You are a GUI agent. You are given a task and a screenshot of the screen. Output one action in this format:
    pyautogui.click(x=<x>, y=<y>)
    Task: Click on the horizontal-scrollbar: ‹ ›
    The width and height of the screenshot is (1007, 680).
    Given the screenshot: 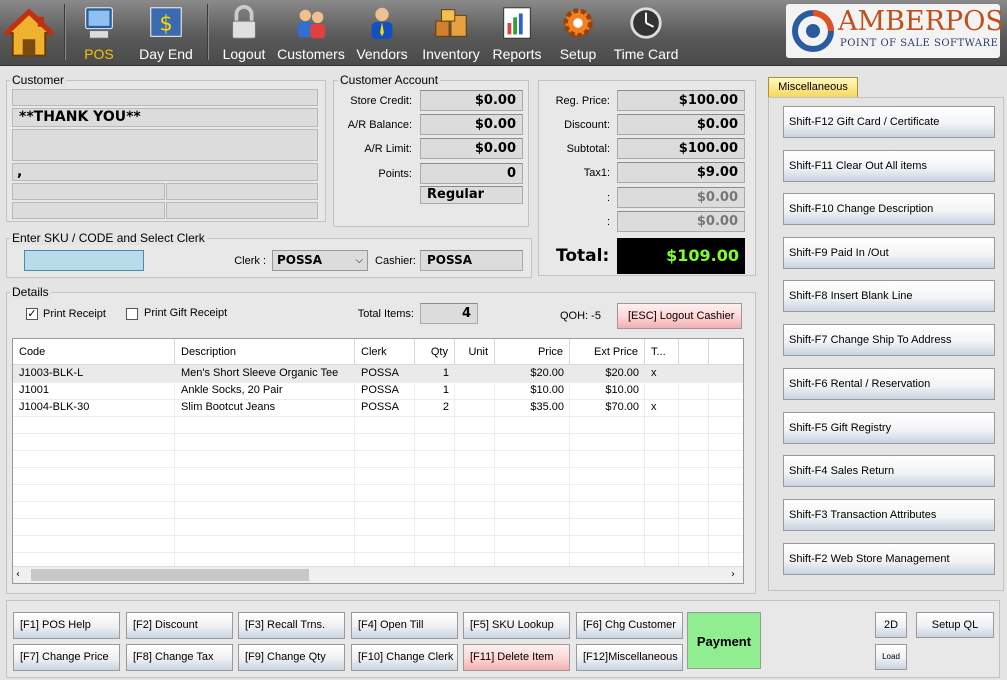 What is the action you would take?
    pyautogui.click(x=378, y=574)
    